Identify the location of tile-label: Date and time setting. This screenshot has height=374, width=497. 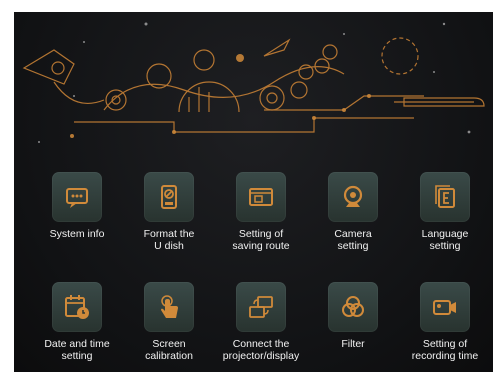
(77, 350).